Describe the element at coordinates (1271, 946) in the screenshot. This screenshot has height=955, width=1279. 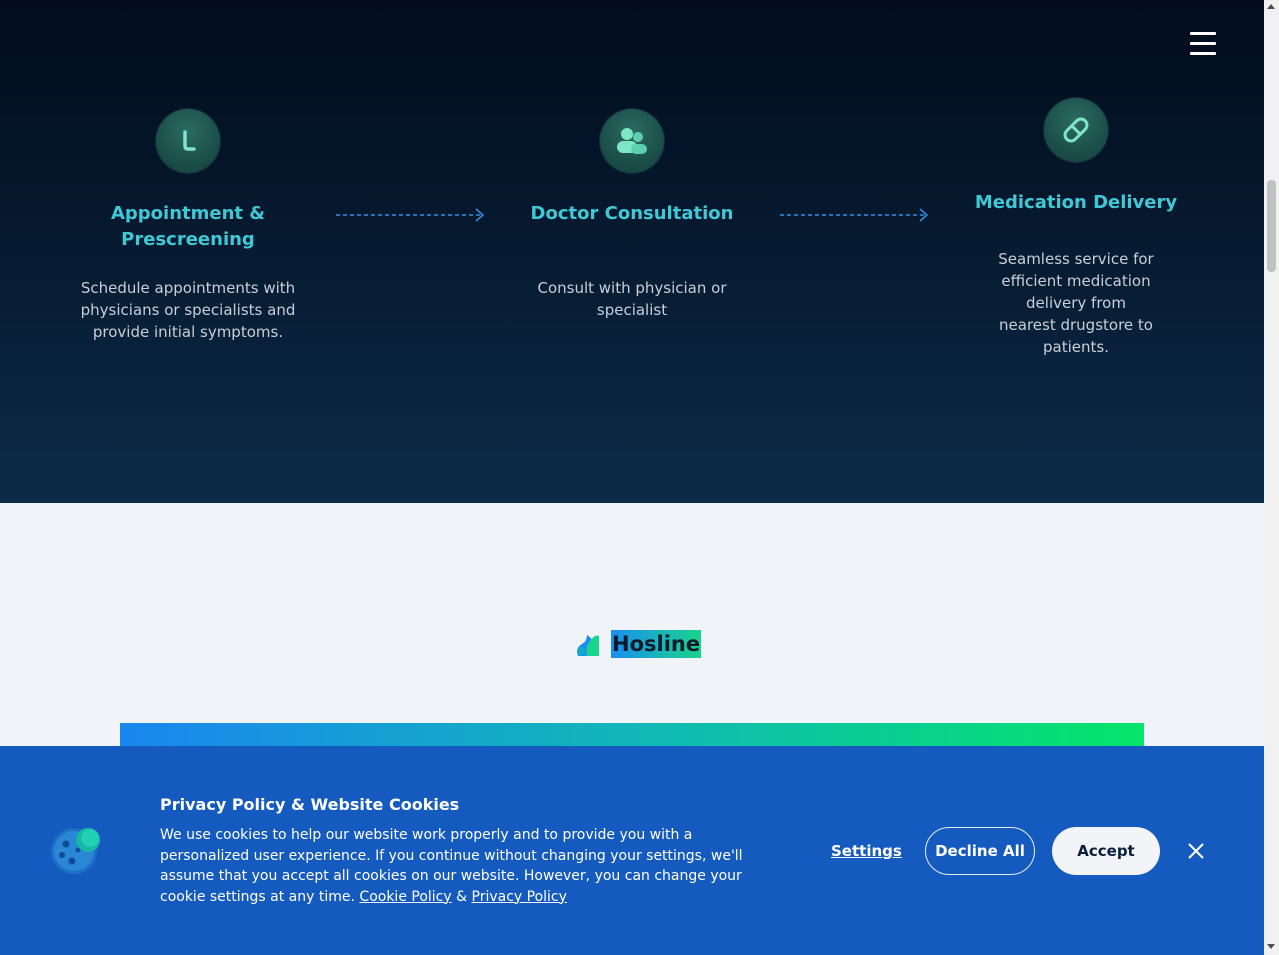
I see `scroll-down-icon` at that location.